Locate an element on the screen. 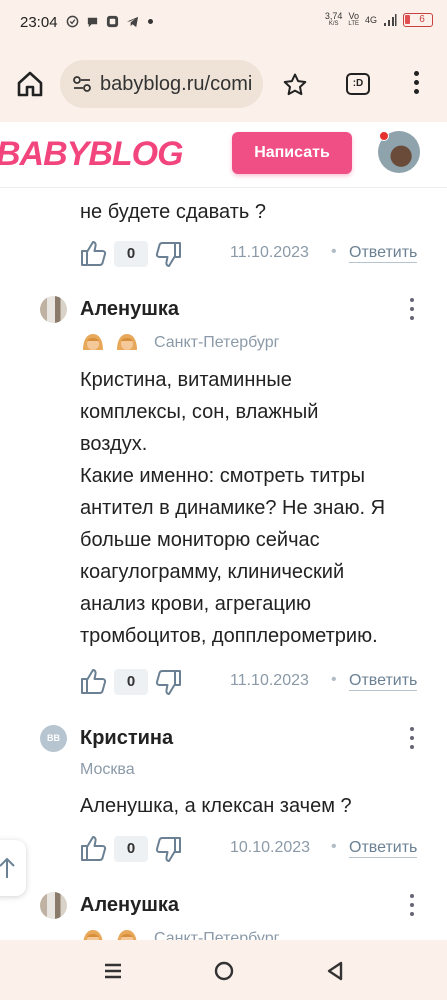 This screenshot has height=1000, width=447. site-logo: BABYBLOG is located at coordinates (92, 154).